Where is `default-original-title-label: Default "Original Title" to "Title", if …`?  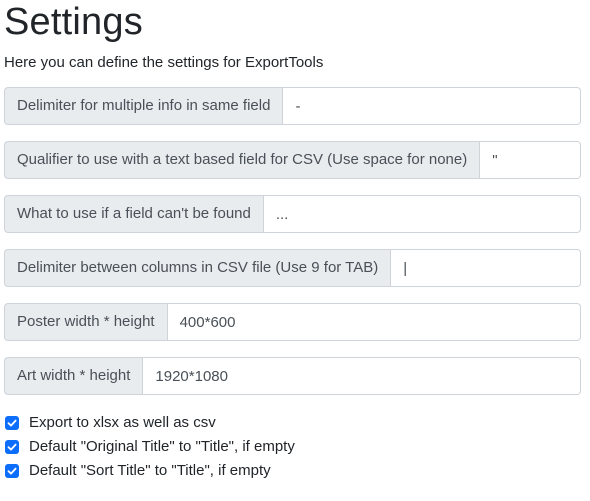
default-original-title-label: Default "Original Title" to "Title", if … is located at coordinates (162, 446).